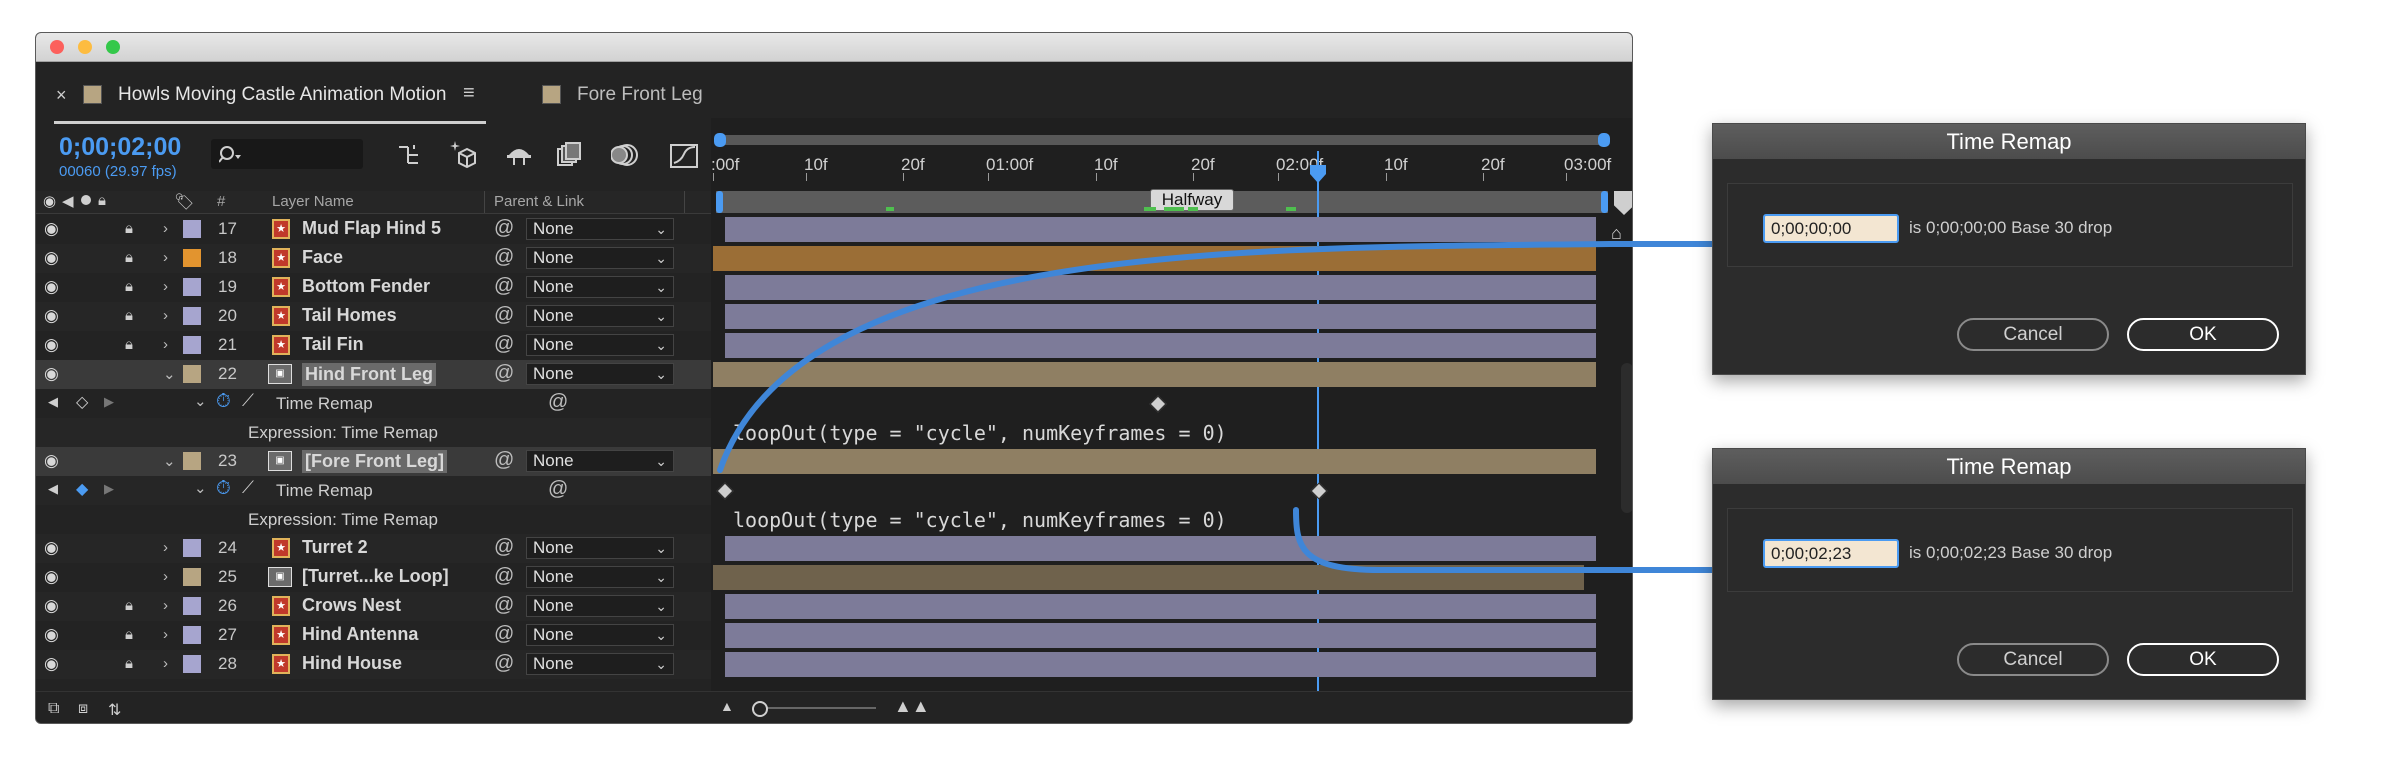  I want to click on callout-line-start, so click(1216, 357).